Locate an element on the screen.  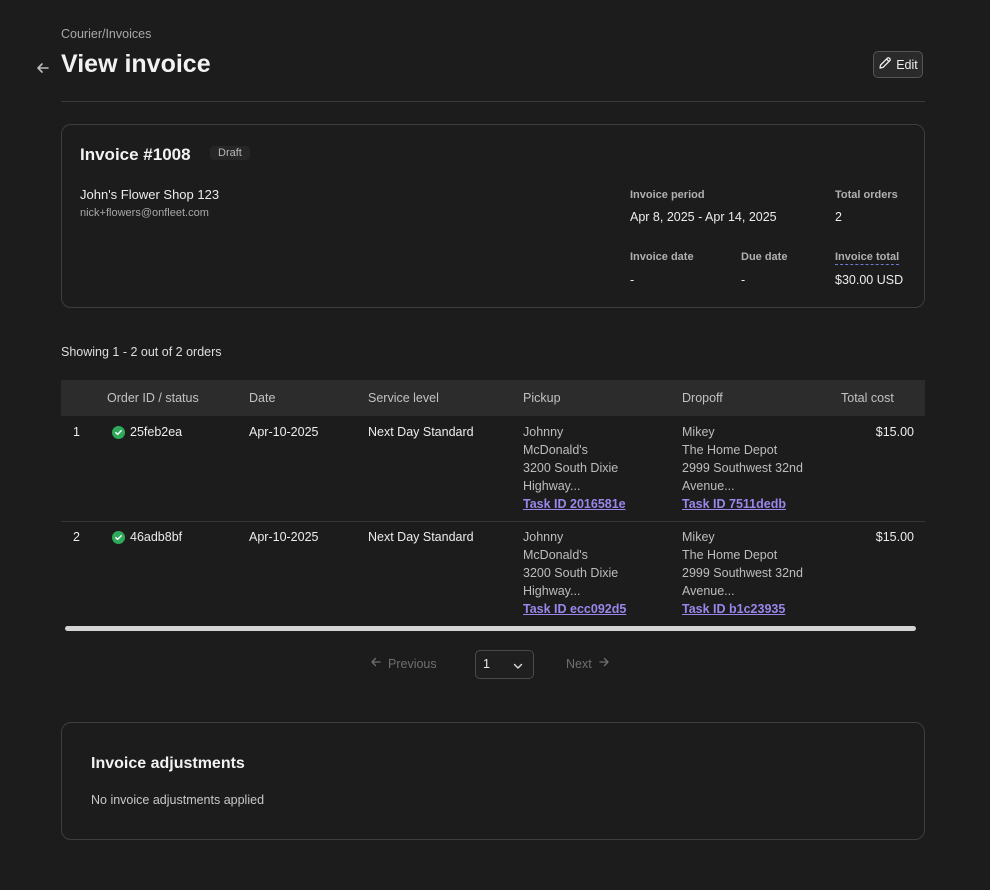
header-divider is located at coordinates (493, 101).